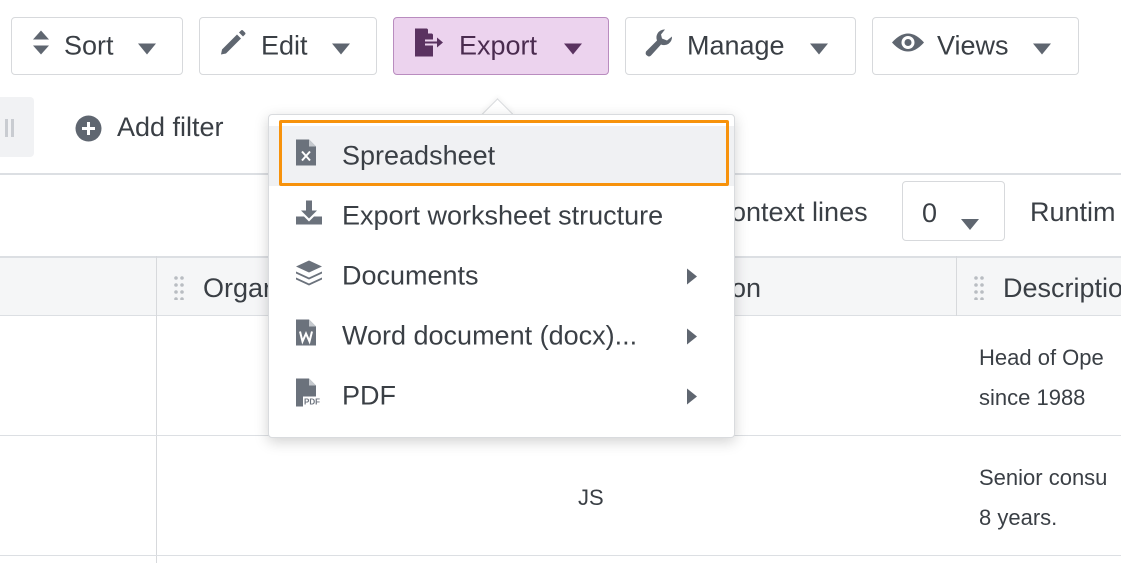  Describe the element at coordinates (306, 156) in the screenshot. I see `spreadsheet-file-icon` at that location.